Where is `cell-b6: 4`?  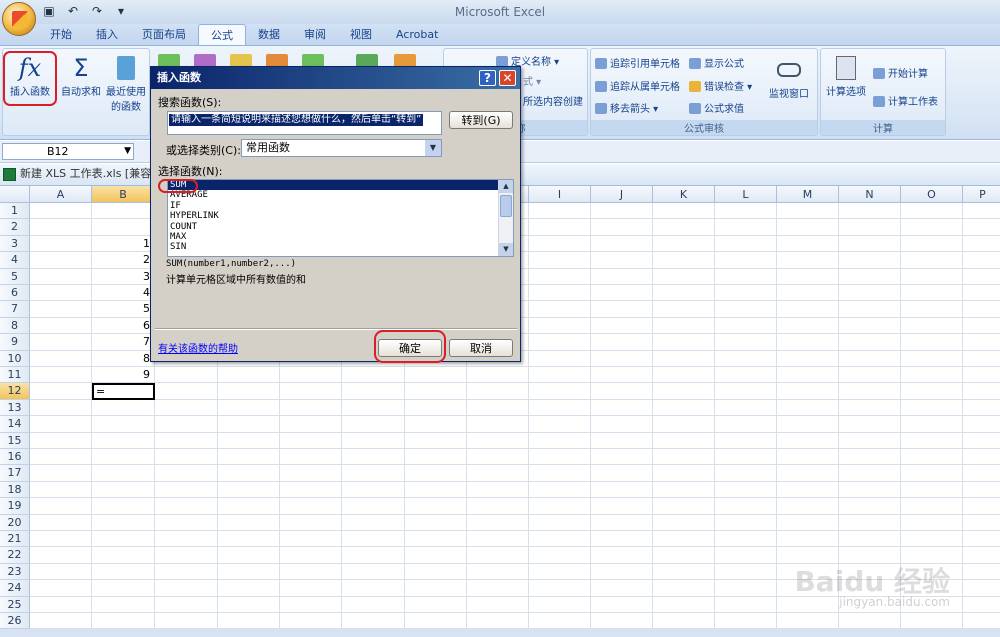 cell-b6: 4 is located at coordinates (123, 293).